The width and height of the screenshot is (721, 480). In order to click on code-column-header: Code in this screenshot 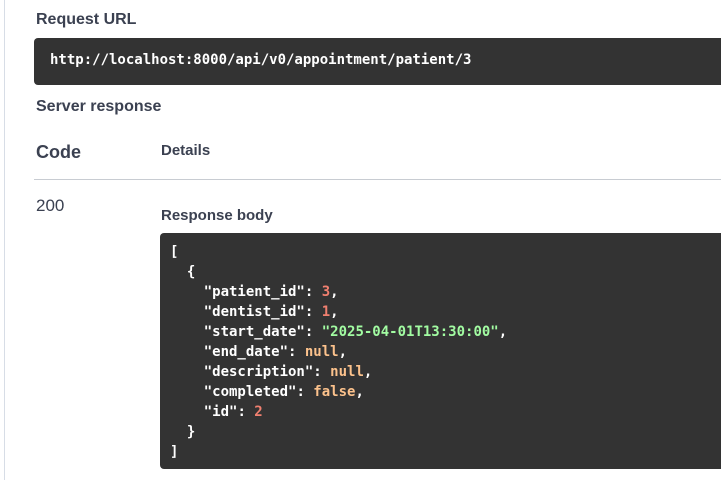, I will do `click(58, 152)`.